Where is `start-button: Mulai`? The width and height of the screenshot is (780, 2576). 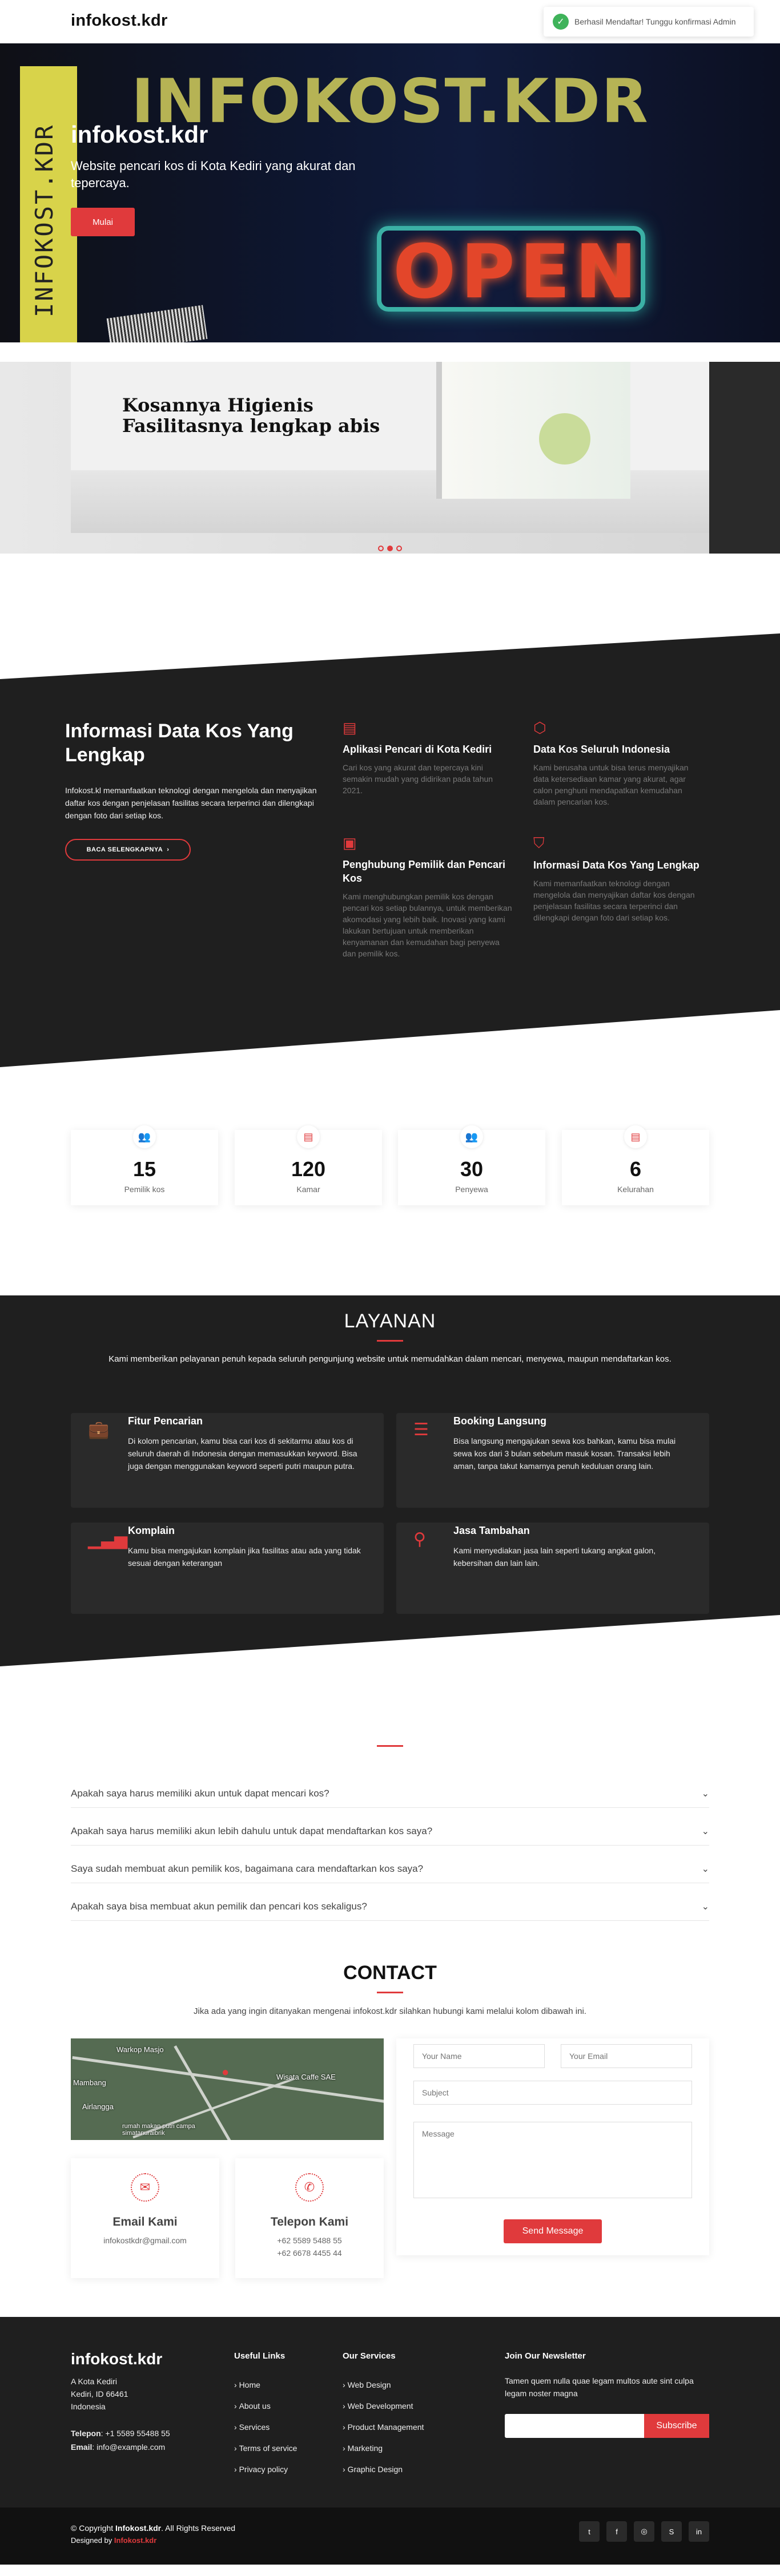 start-button: Mulai is located at coordinates (103, 222).